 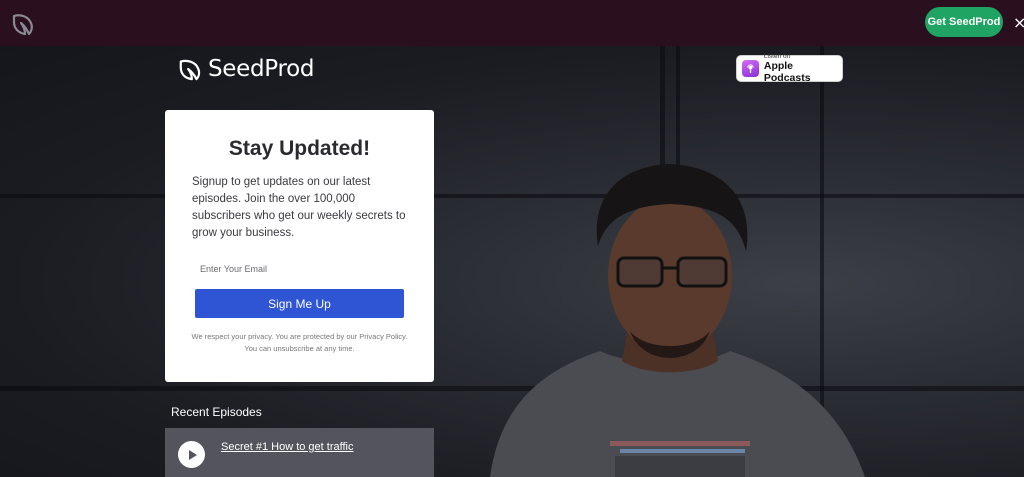 I want to click on close-icon: ×, so click(x=1018, y=23).